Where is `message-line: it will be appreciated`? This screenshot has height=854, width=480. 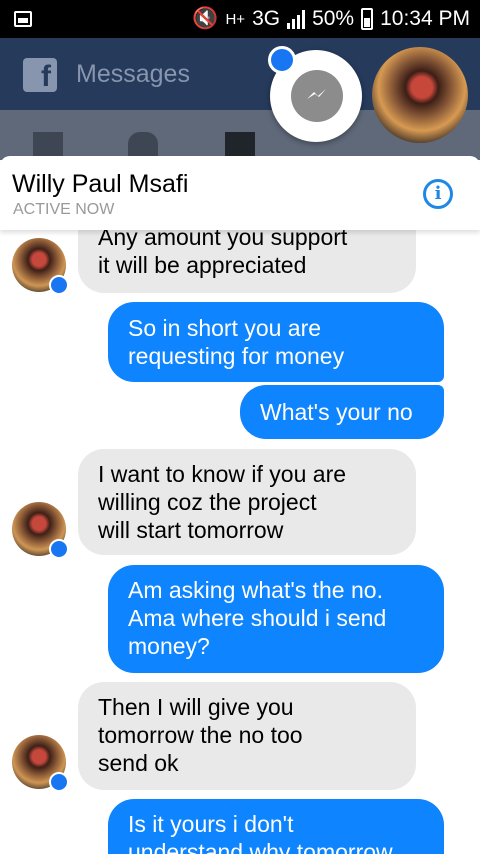 message-line: it will be appreciated is located at coordinates (202, 265).